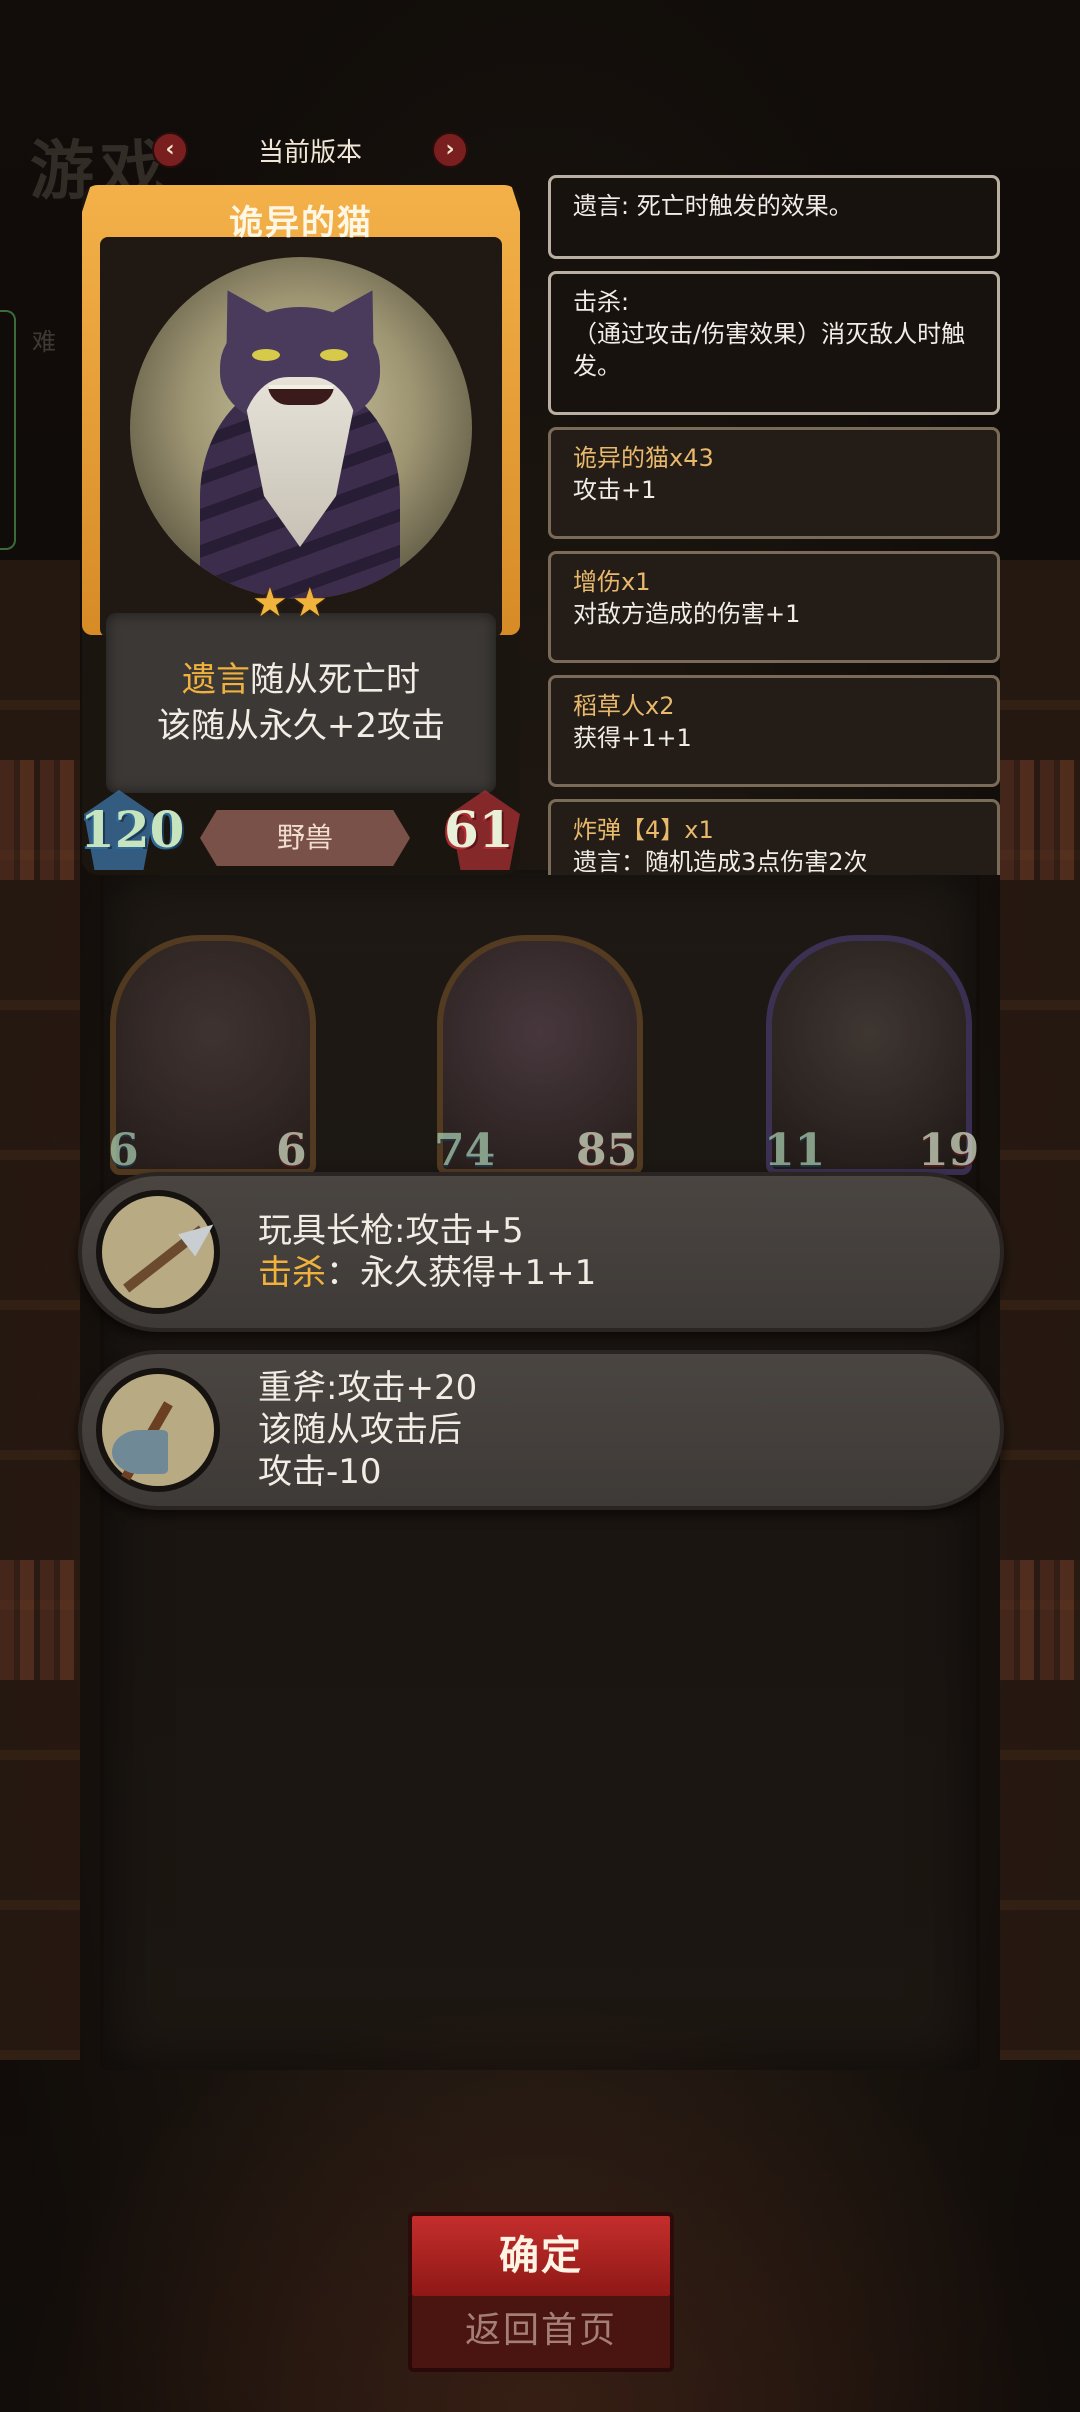 This screenshot has height=2412, width=1080. Describe the element at coordinates (334, 355) in the screenshot. I see `cat-eye-right` at that location.